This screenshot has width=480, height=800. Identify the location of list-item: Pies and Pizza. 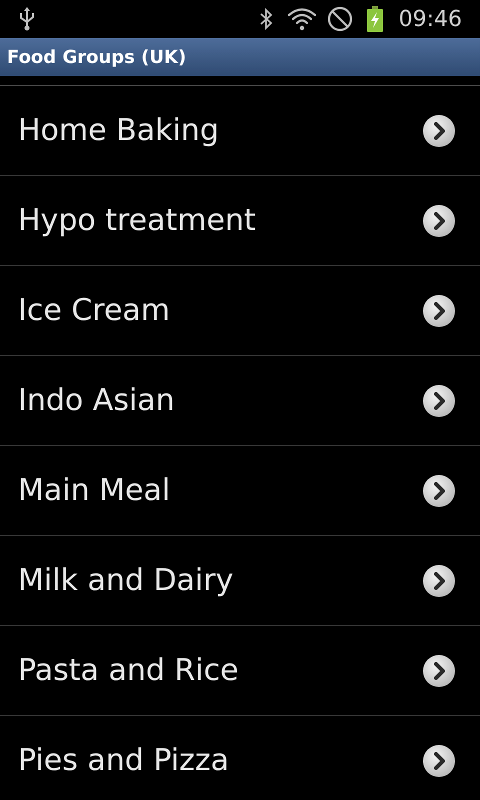
(240, 758).